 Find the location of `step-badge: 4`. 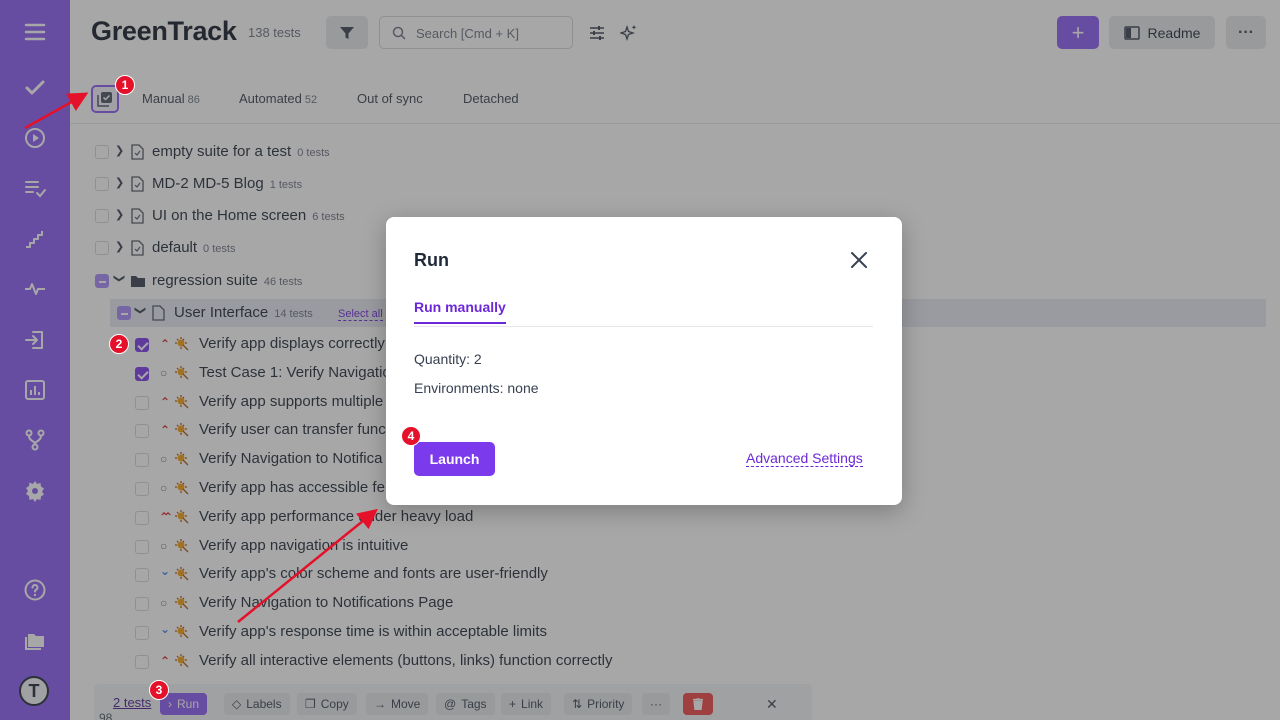

step-badge: 4 is located at coordinates (411, 436).